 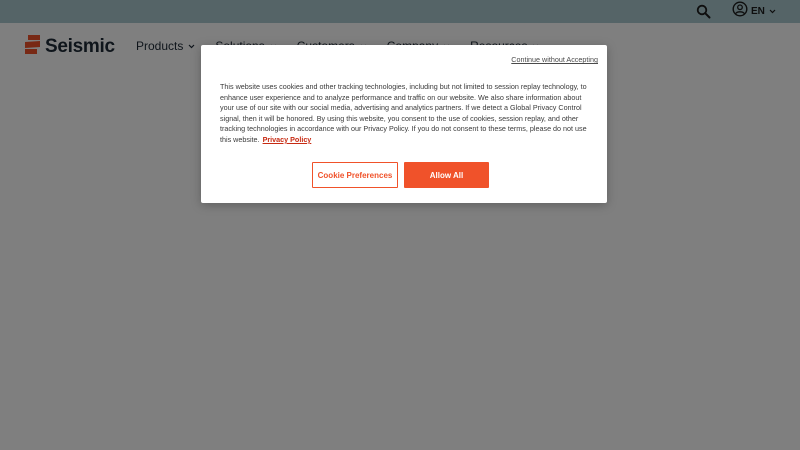 What do you see at coordinates (554, 59) in the screenshot?
I see `continue-without-accepting-link: Continue without Accepting` at bounding box center [554, 59].